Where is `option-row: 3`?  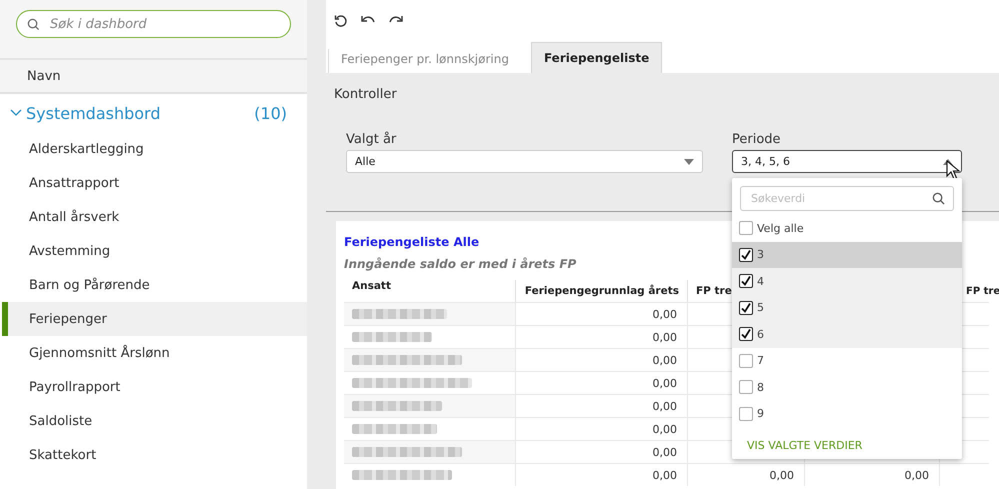 option-row: 3 is located at coordinates (847, 255).